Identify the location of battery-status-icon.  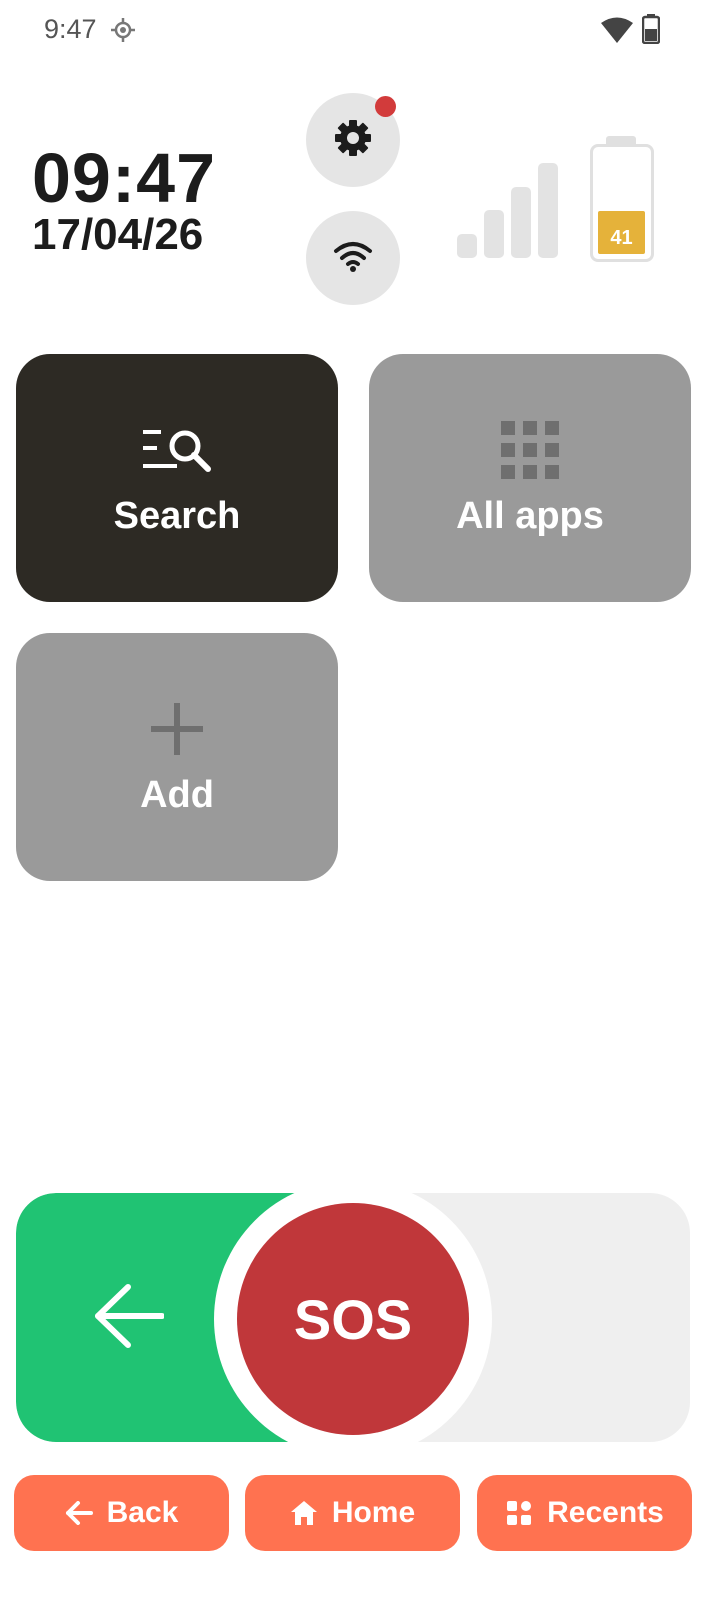
(651, 29).